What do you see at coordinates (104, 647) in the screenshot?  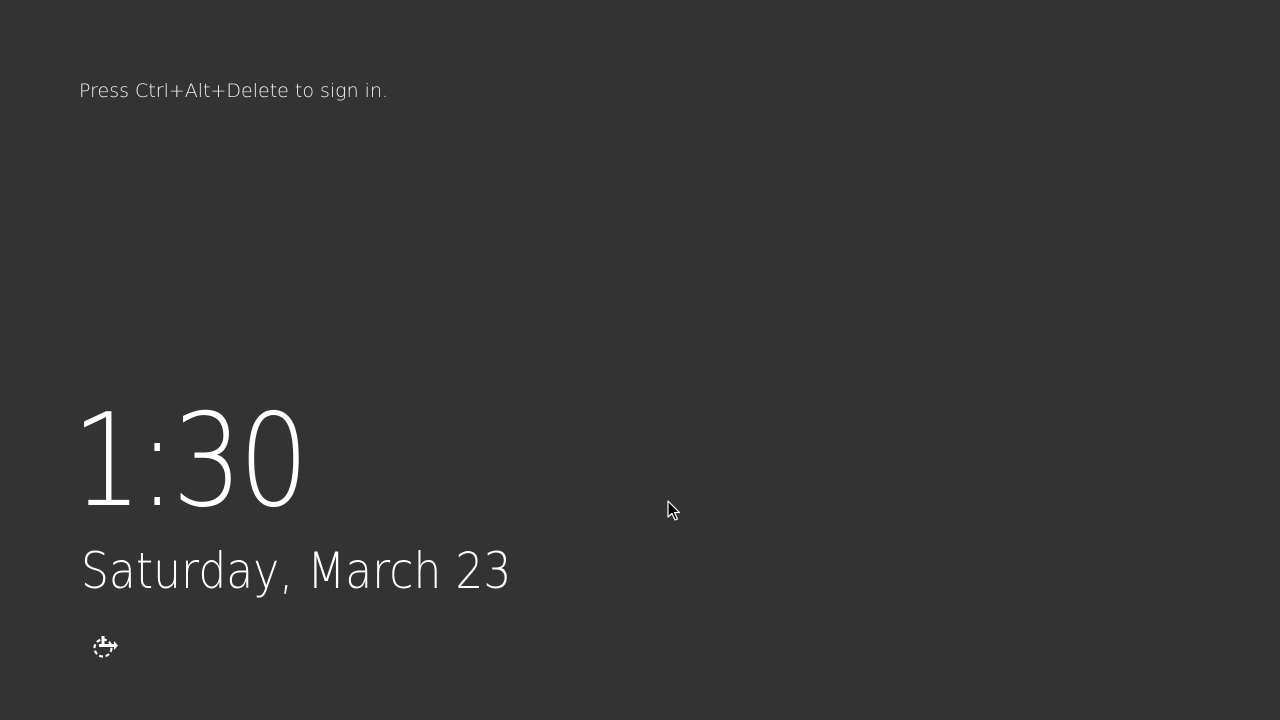 I see `network-status-icon` at bounding box center [104, 647].